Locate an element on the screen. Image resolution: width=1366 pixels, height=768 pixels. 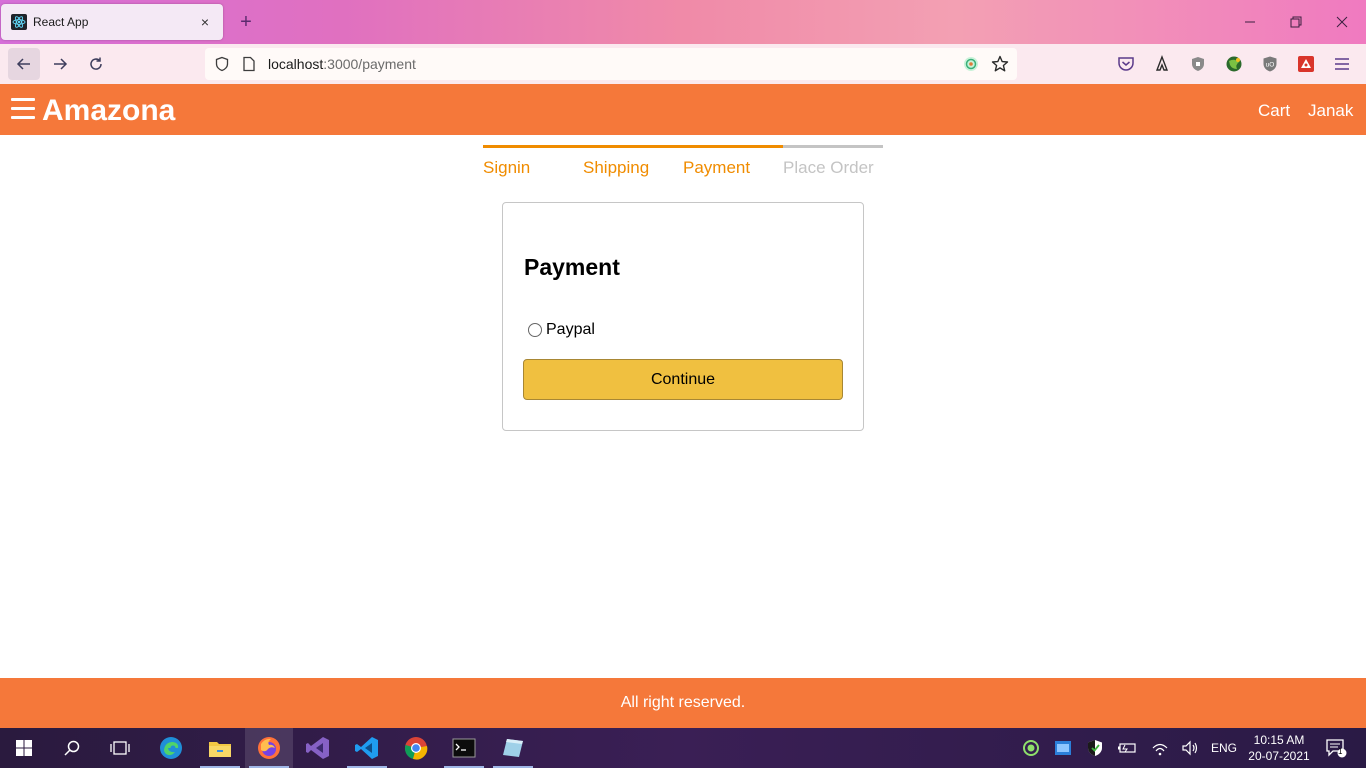
clock-time: 10:15 AM is located at coordinates (1279, 740).